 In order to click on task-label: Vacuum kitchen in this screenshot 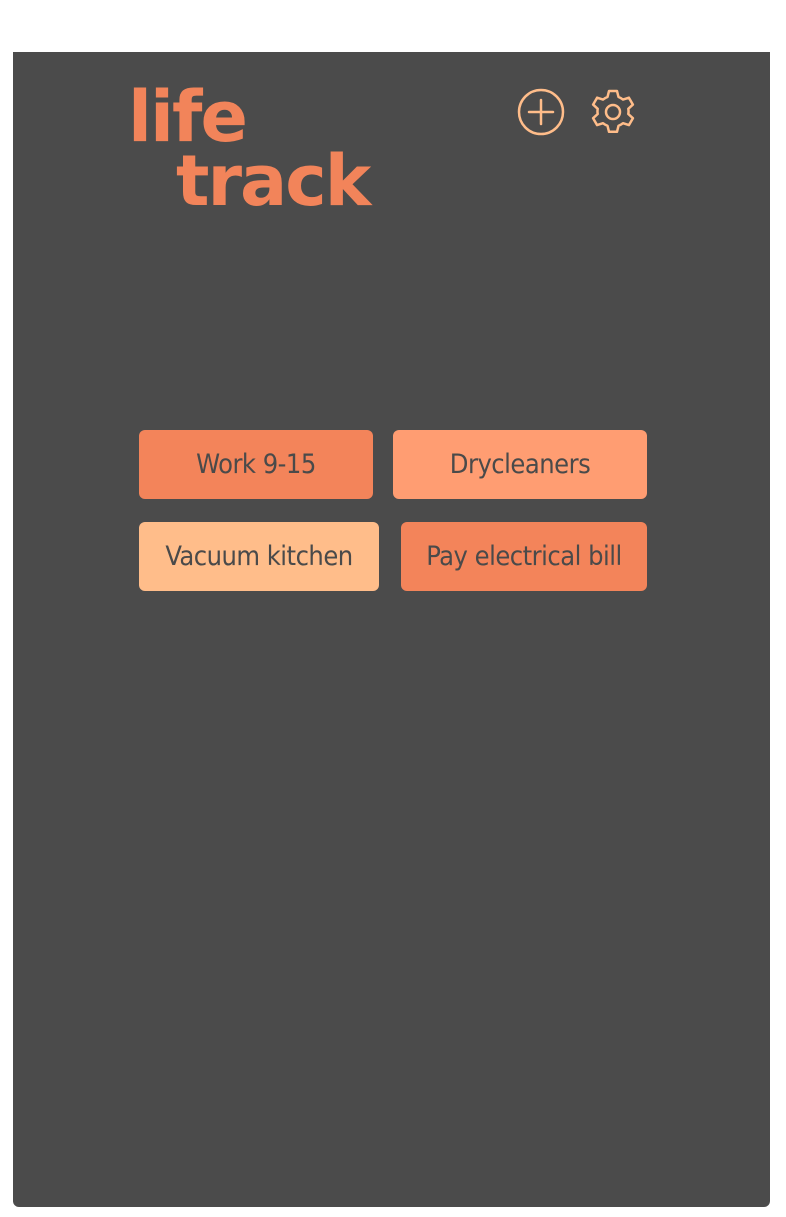, I will do `click(259, 556)`.